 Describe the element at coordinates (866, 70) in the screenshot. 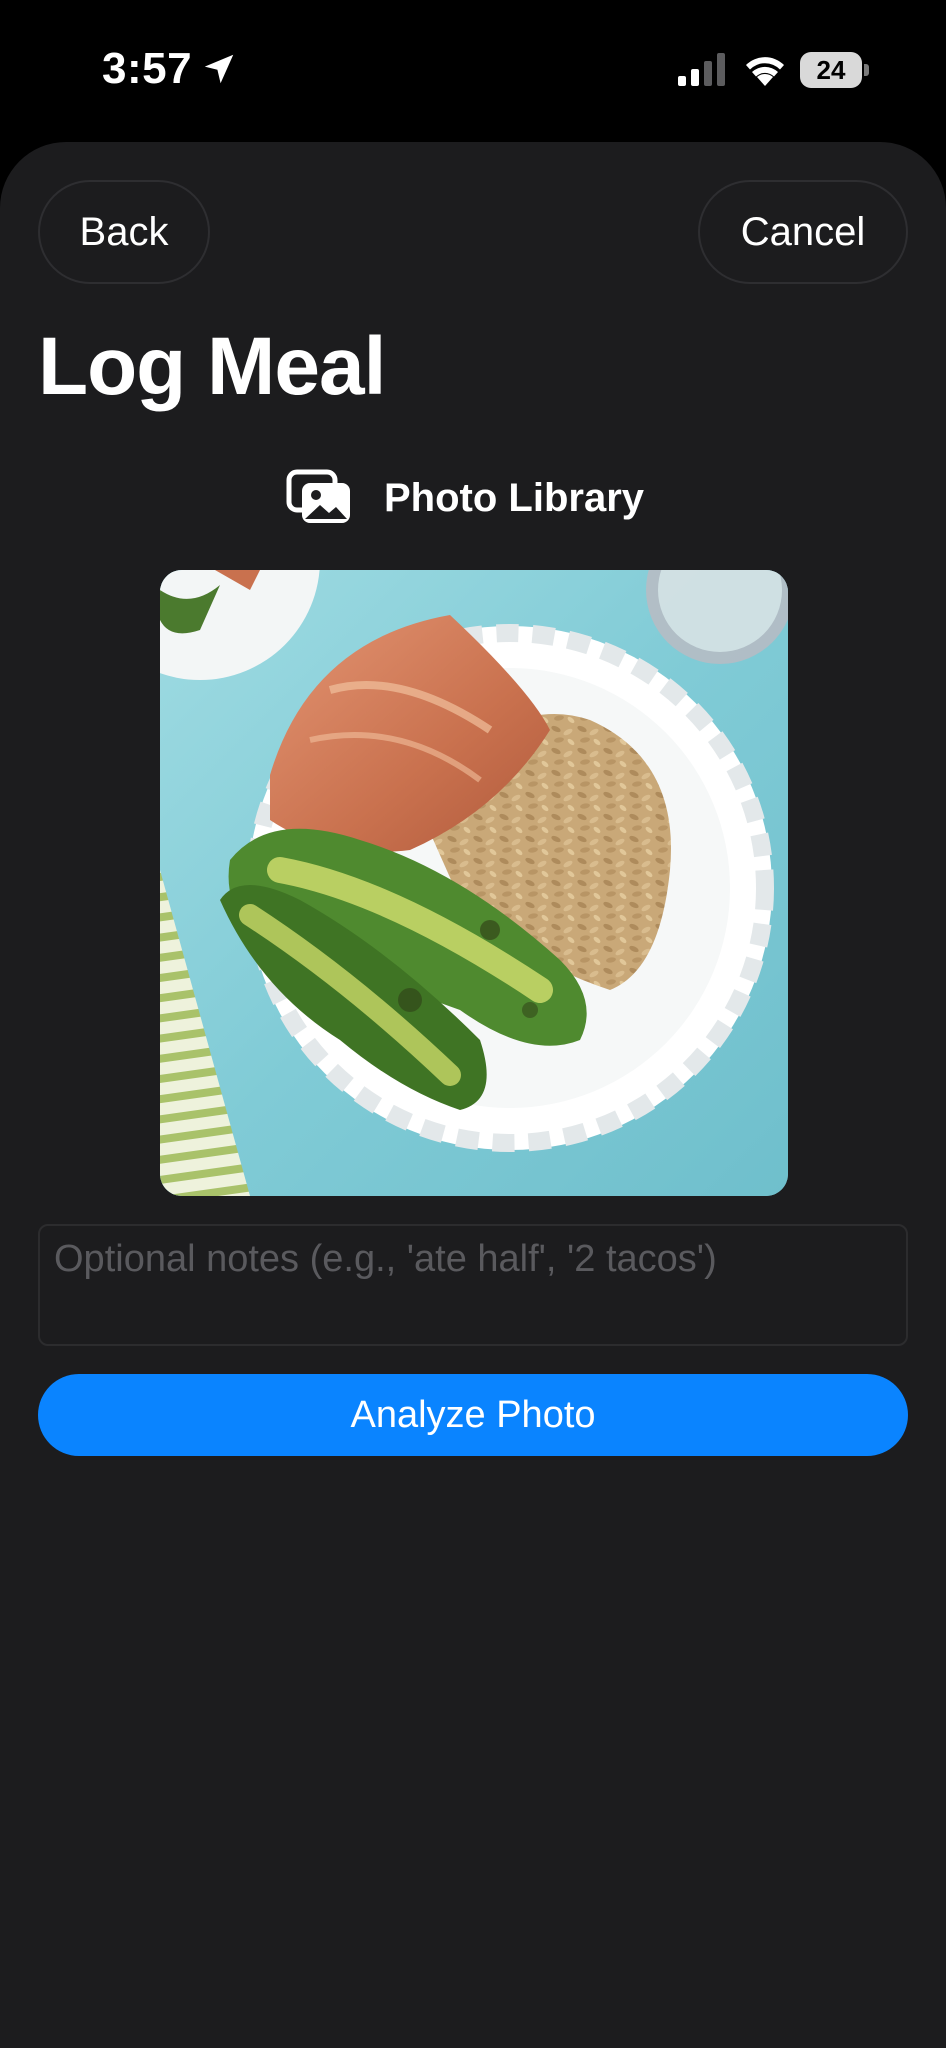

I see `battery-cap` at that location.